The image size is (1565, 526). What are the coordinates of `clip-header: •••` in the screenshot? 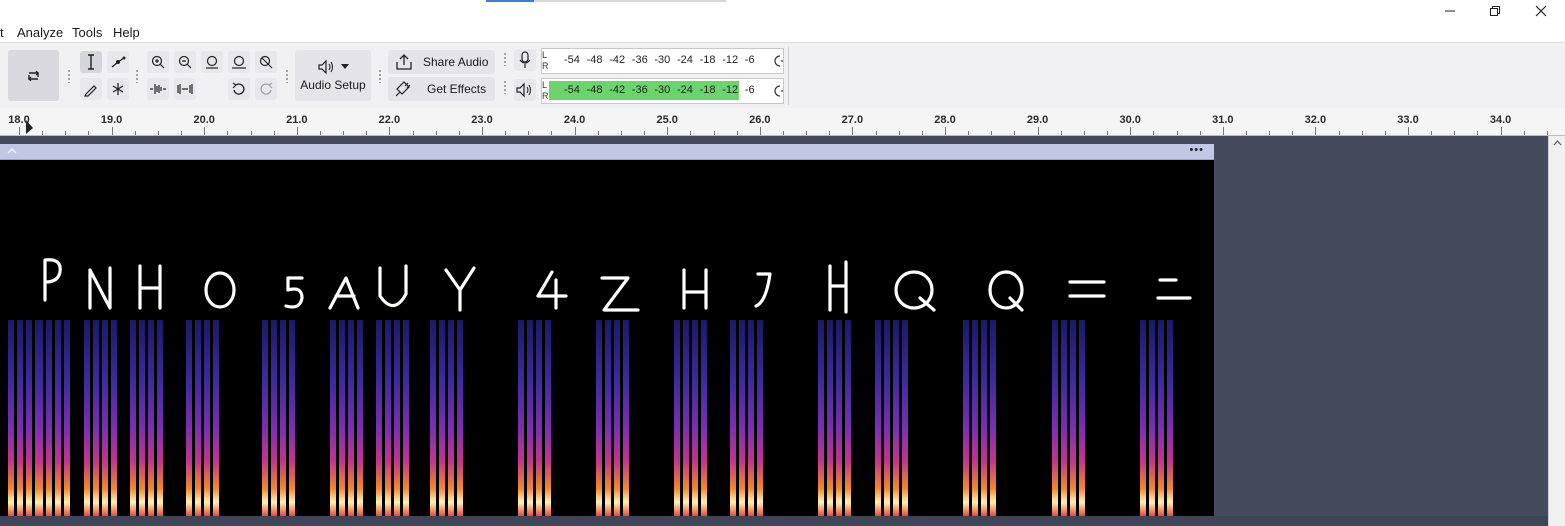 It's located at (607, 152).